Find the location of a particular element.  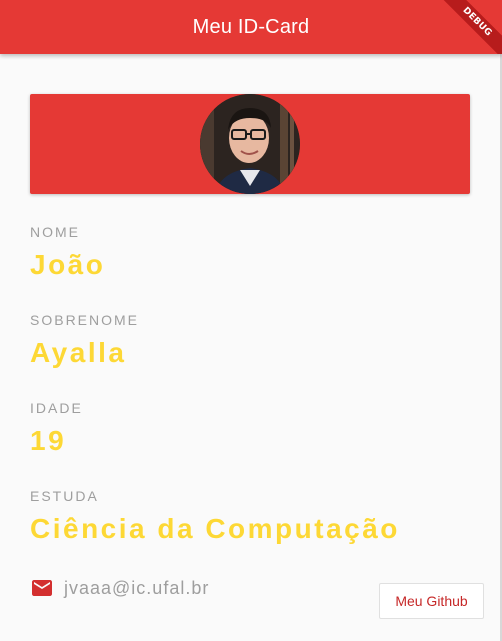

debug-banner: DEBUG is located at coordinates (467, 27).